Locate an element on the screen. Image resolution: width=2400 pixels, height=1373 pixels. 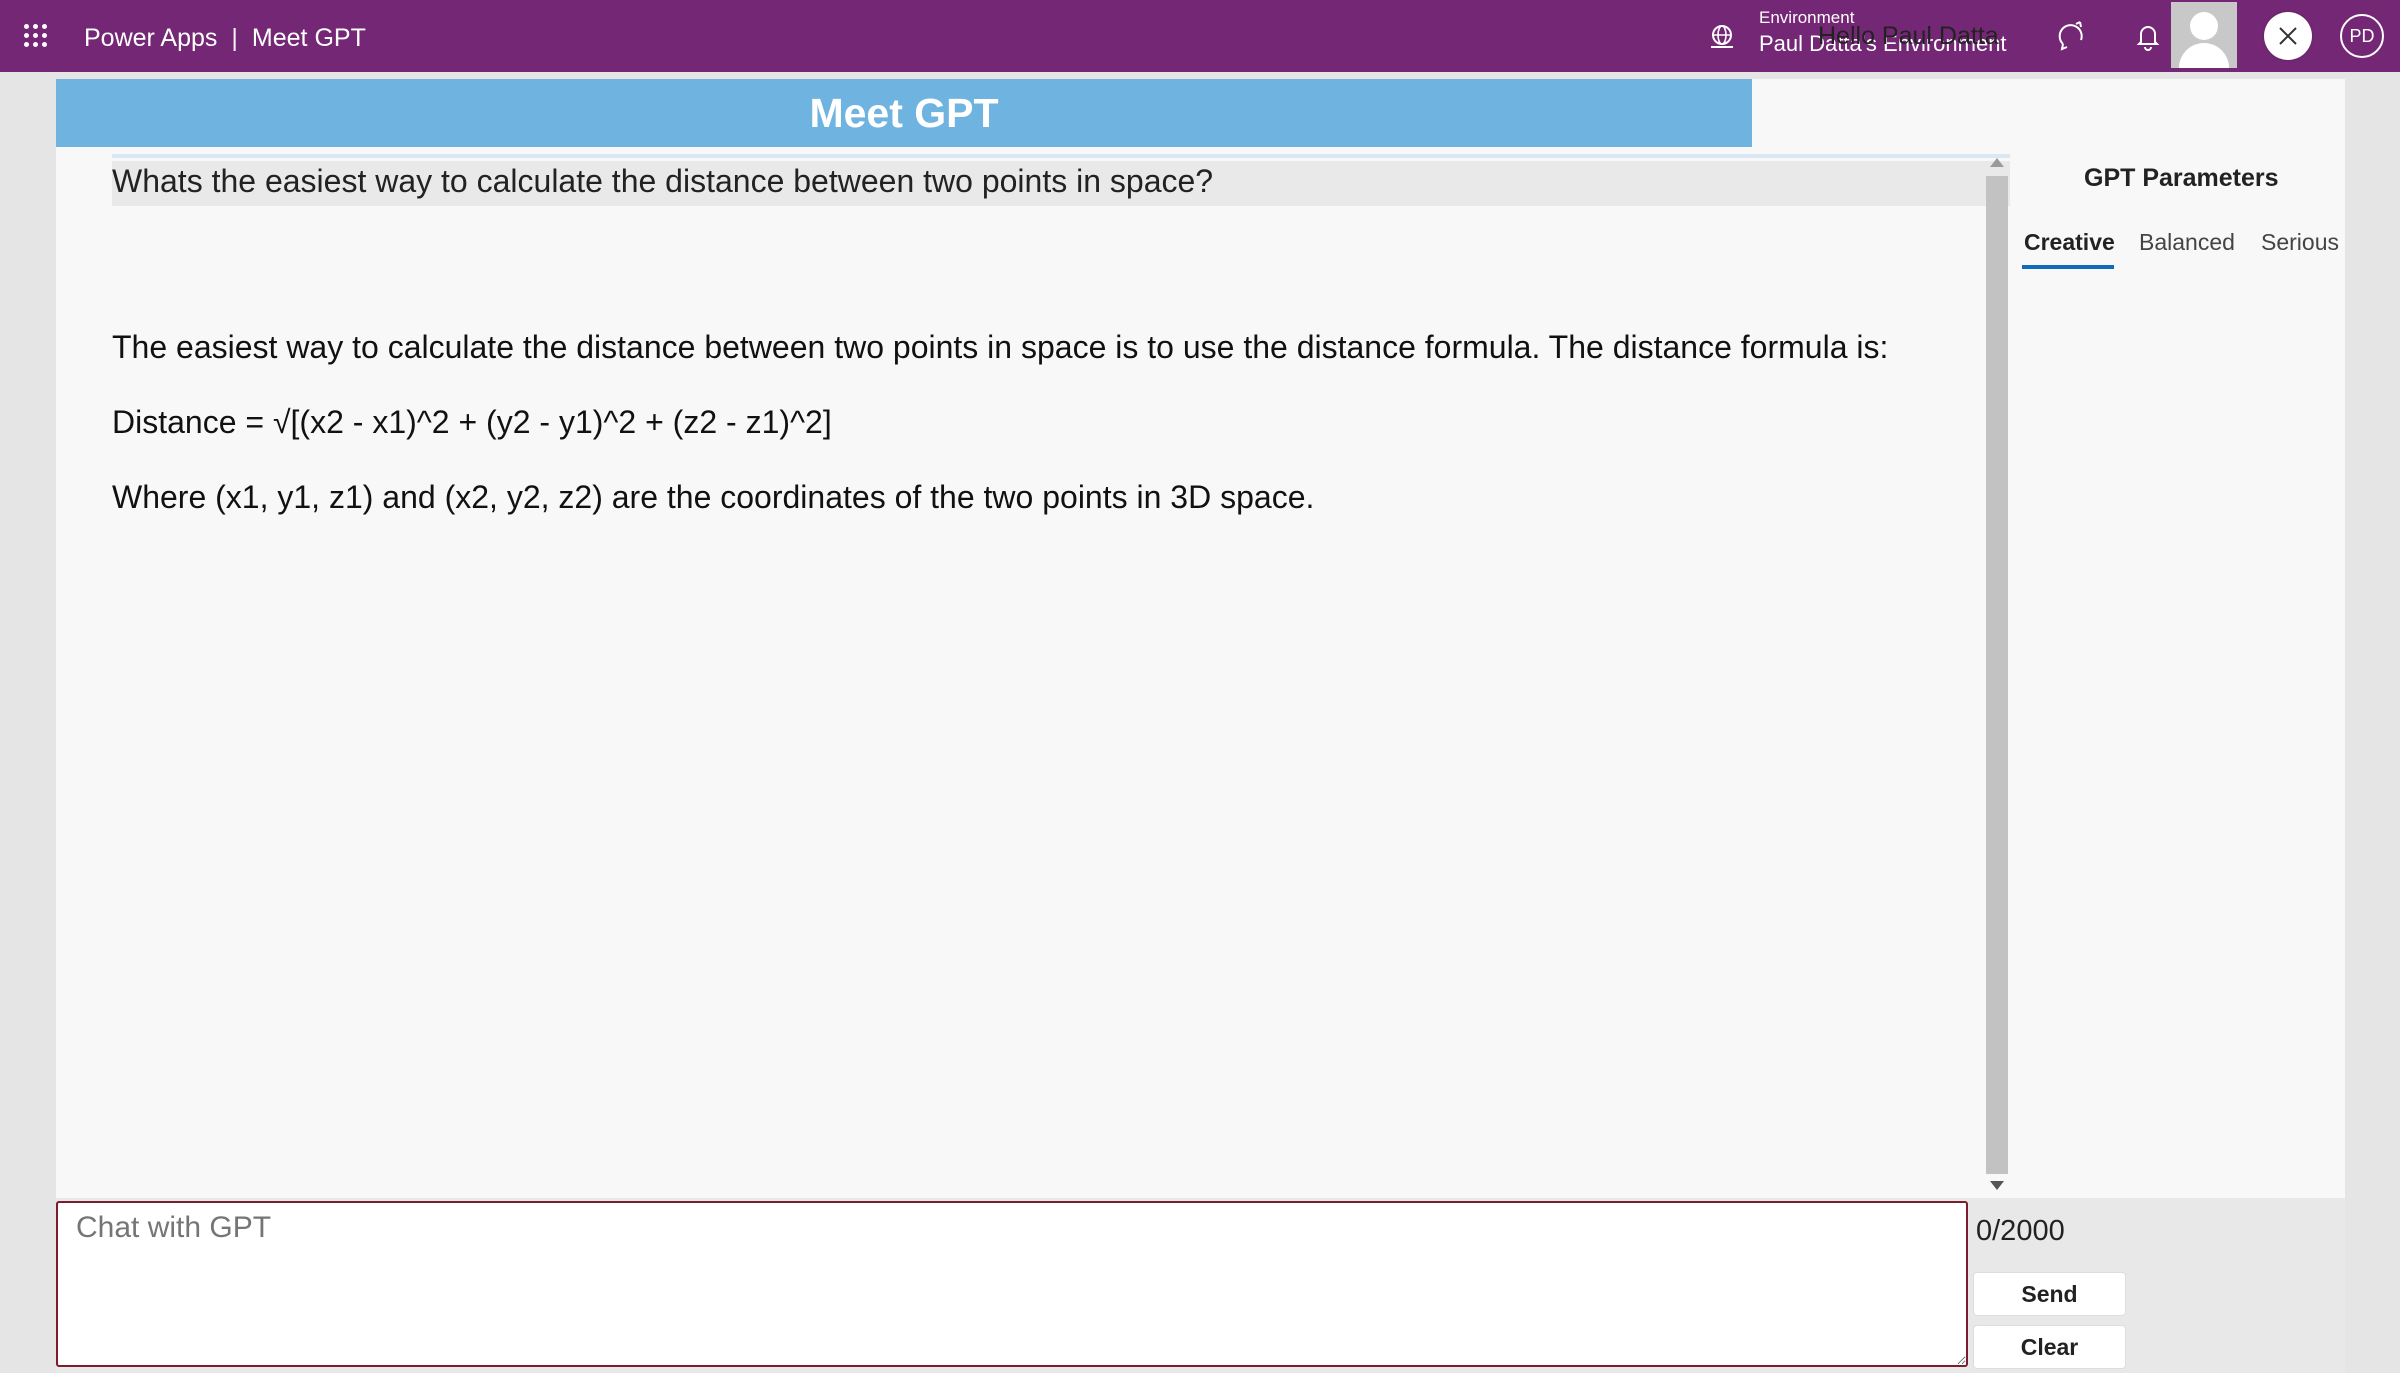
character-counter: 0/2000 is located at coordinates (2020, 1231).